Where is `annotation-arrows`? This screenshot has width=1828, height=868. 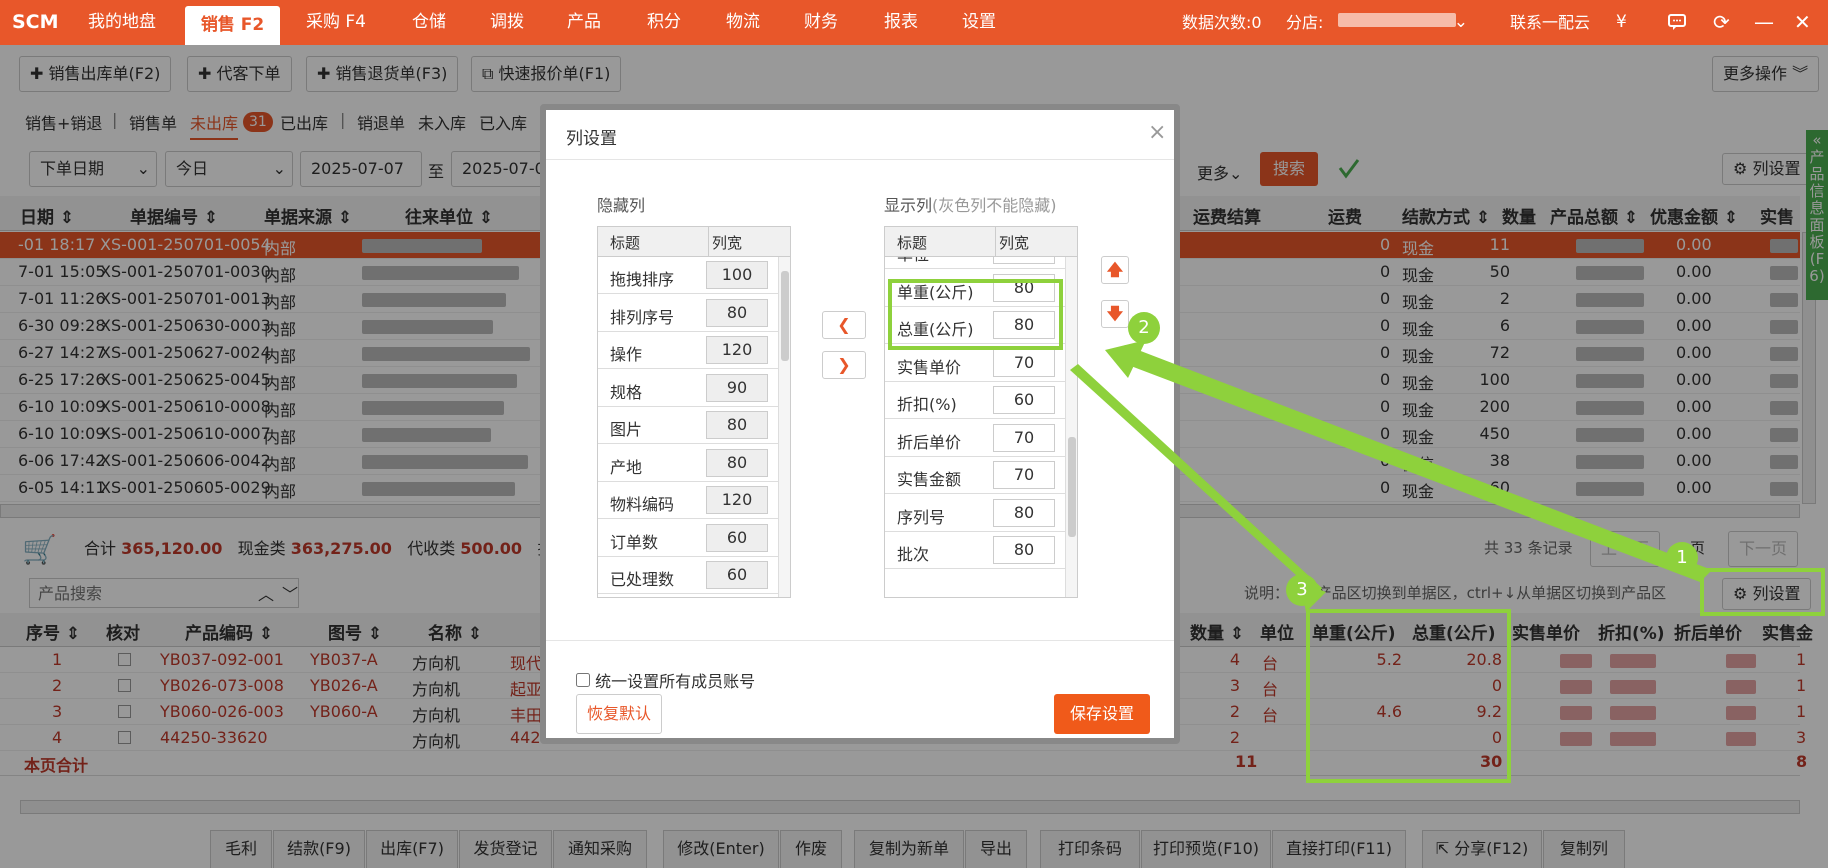 annotation-arrows is located at coordinates (1391, 476).